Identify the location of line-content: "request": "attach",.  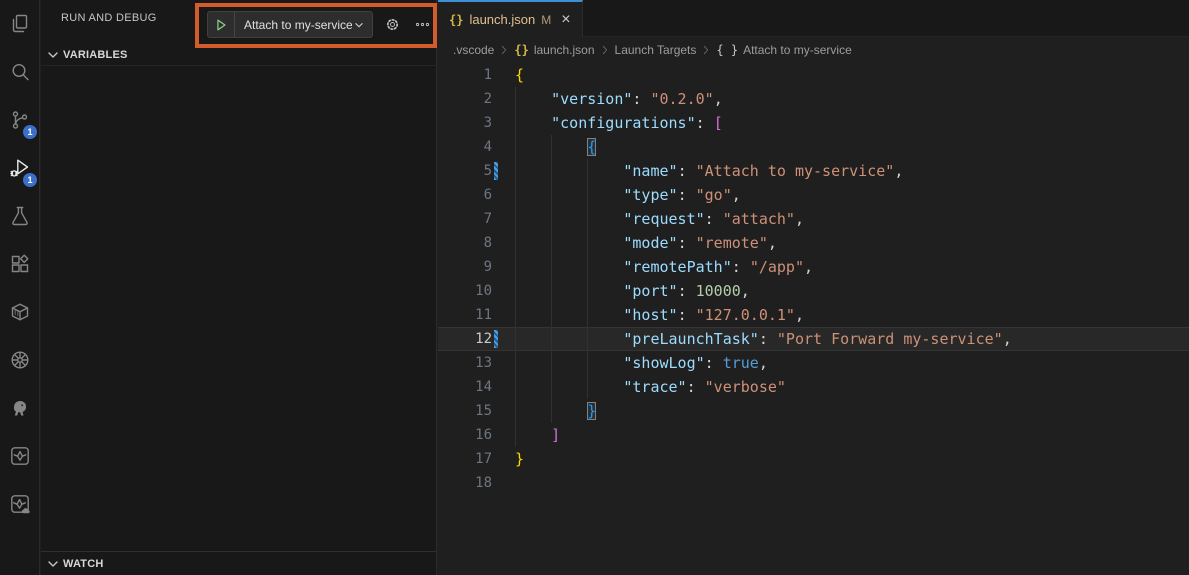
(845, 219).